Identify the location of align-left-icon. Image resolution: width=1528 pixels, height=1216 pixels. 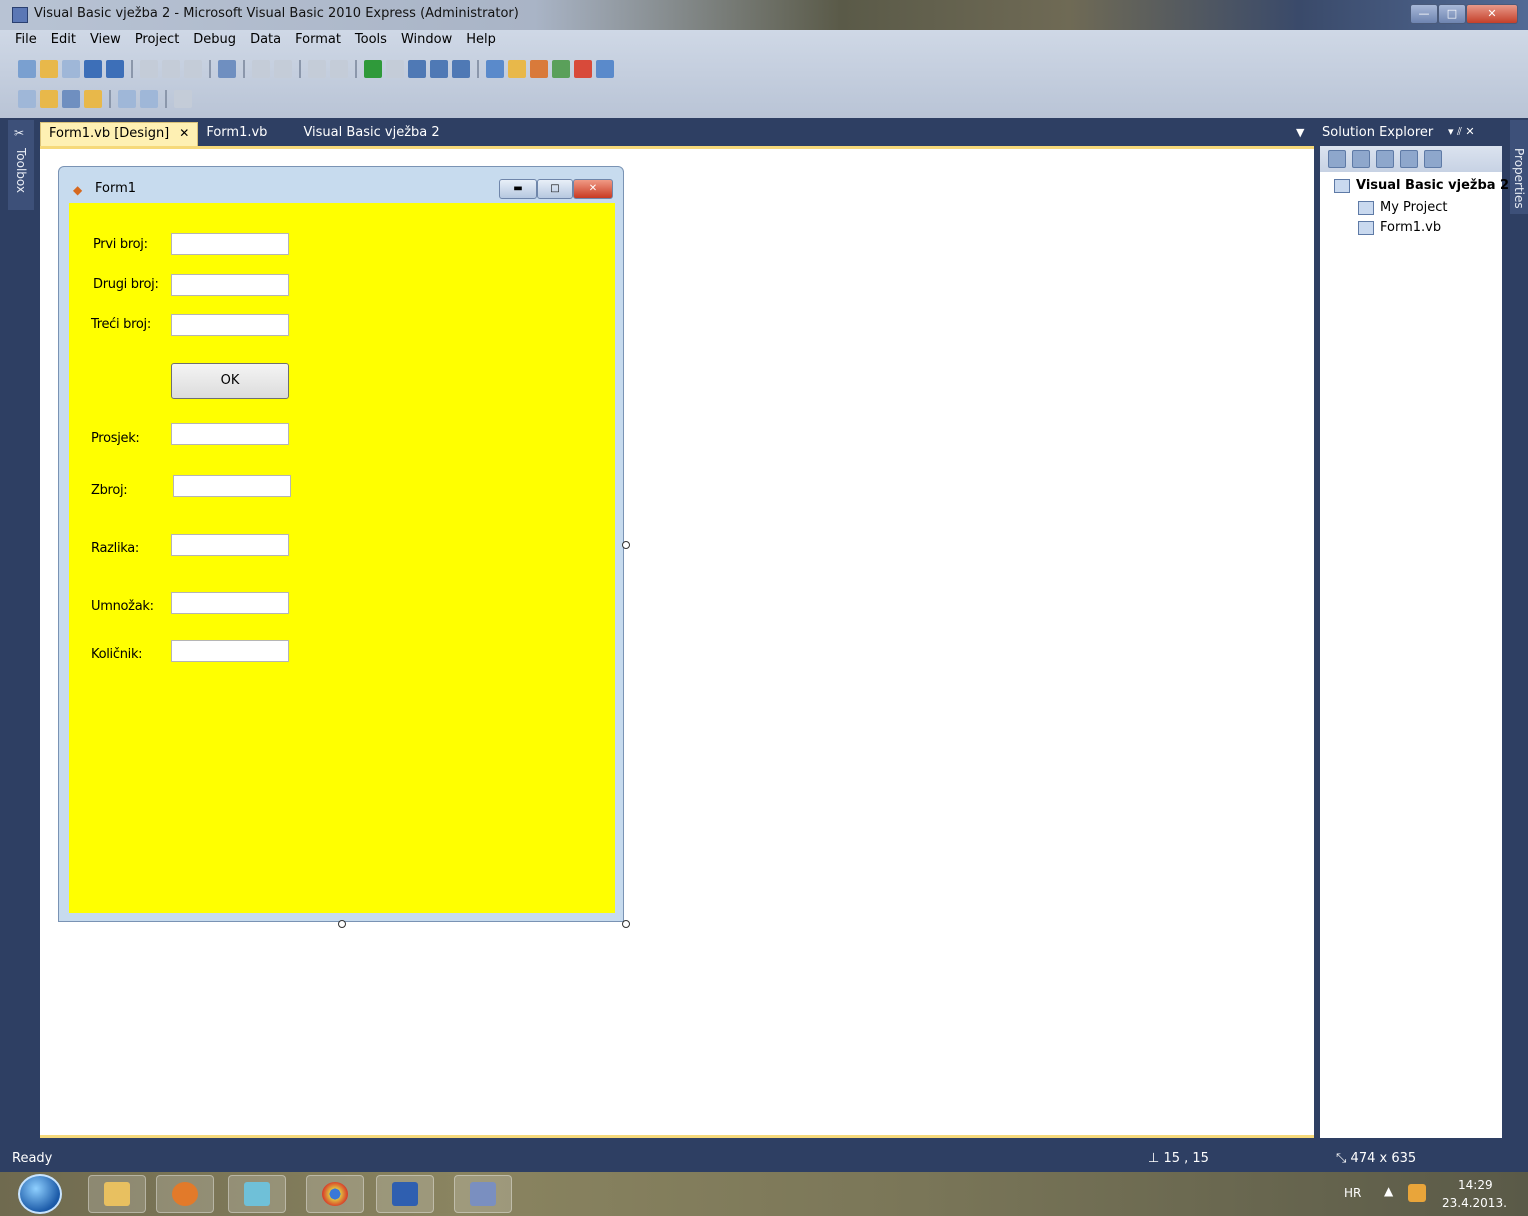
(27, 99).